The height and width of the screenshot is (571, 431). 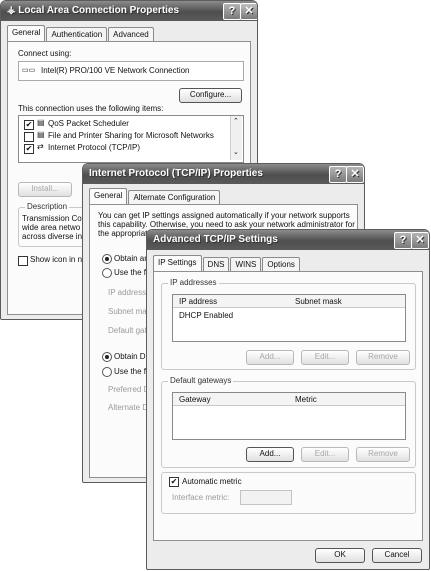 What do you see at coordinates (266, 497) in the screenshot?
I see `interface-metric-input` at bounding box center [266, 497].